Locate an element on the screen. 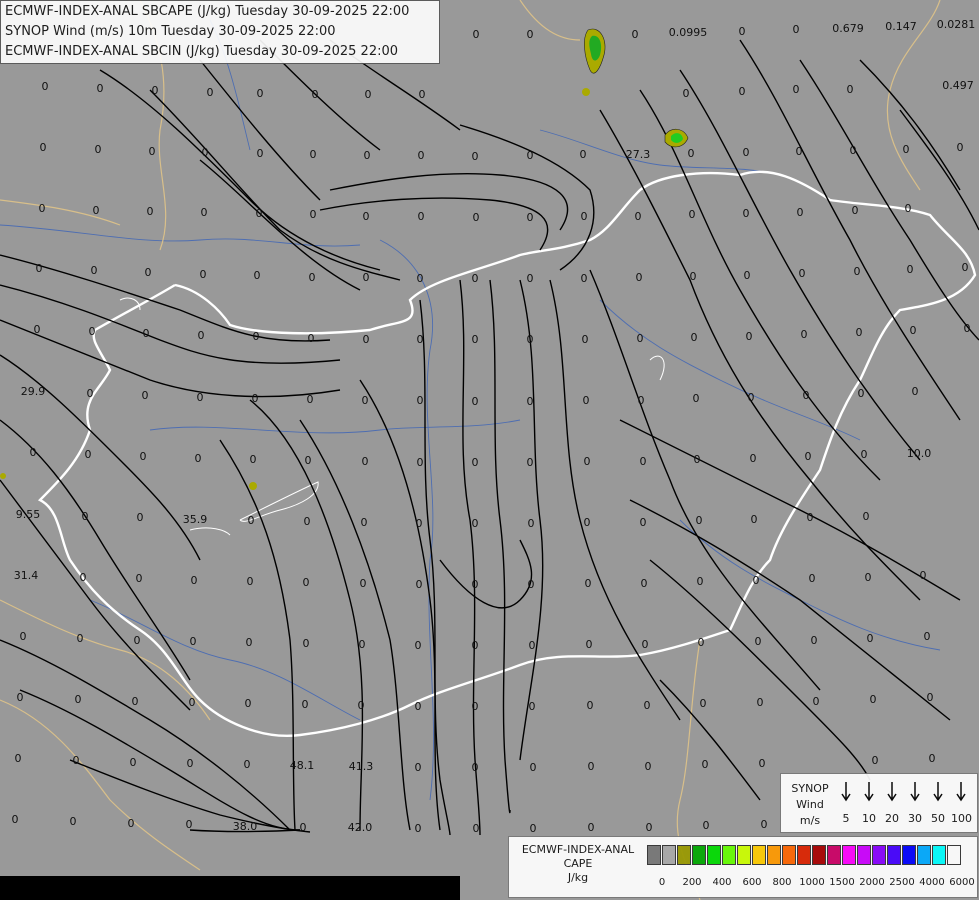 Image resolution: width=979 pixels, height=900 pixels. synop-legend-subtitle: Wind is located at coordinates (810, 804).